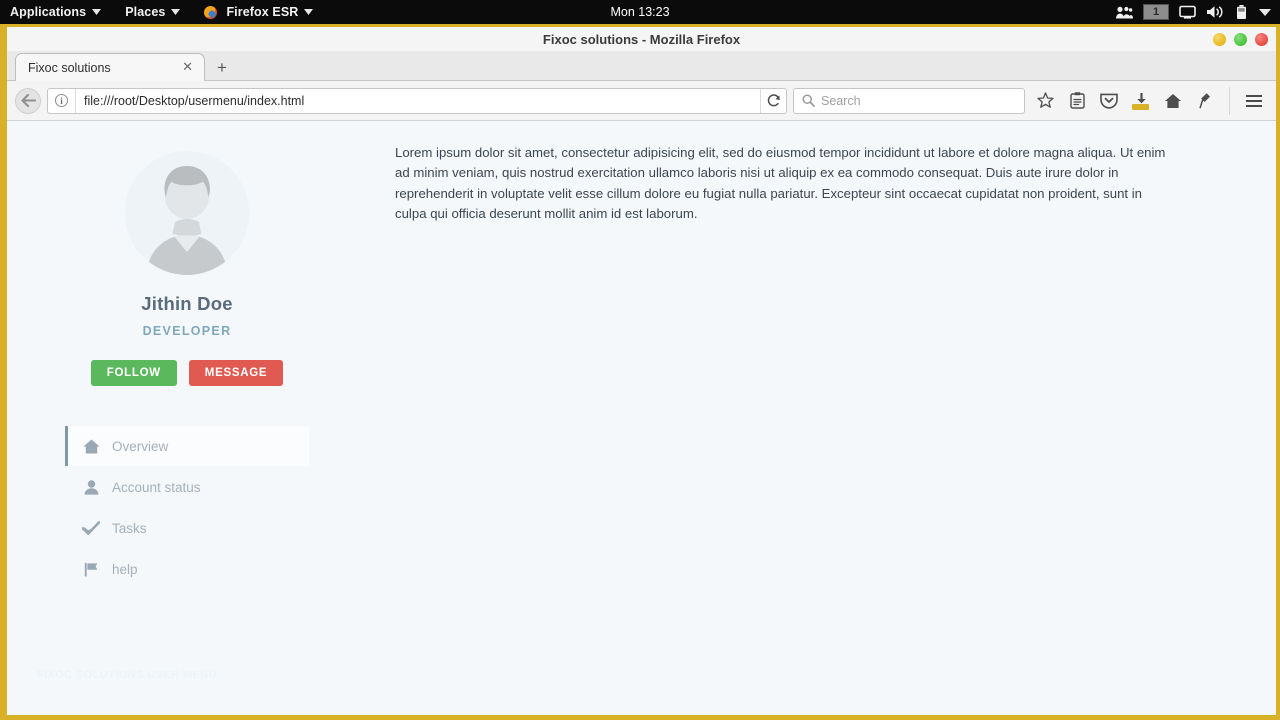 The height and width of the screenshot is (720, 1280). What do you see at coordinates (133, 373) in the screenshot?
I see `follow-button: FOLLOW` at bounding box center [133, 373].